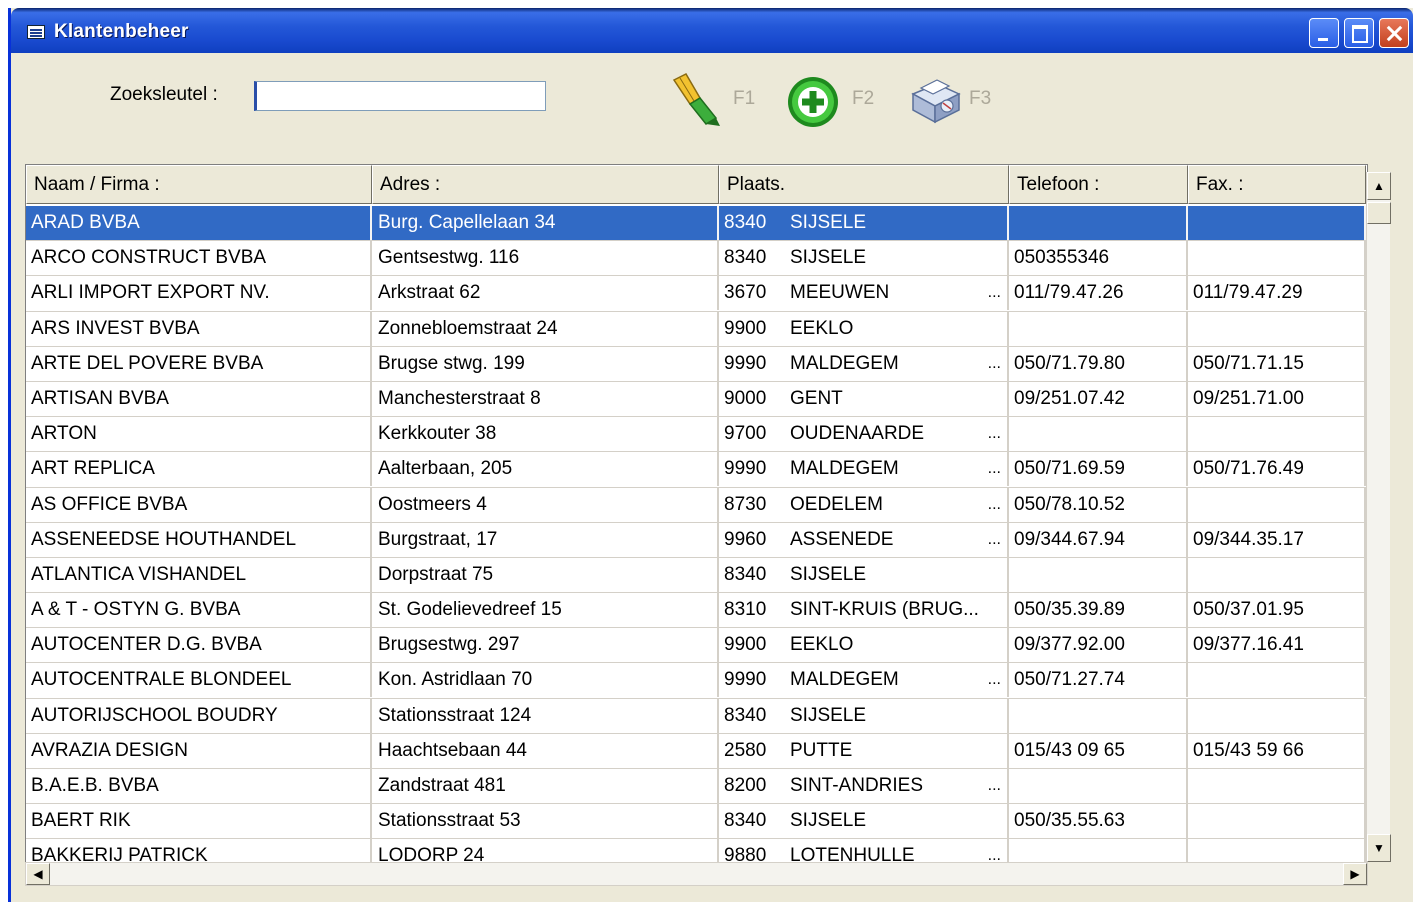 The image size is (1413, 902). Describe the element at coordinates (545, 184) in the screenshot. I see `column-header-address: Adres :` at that location.